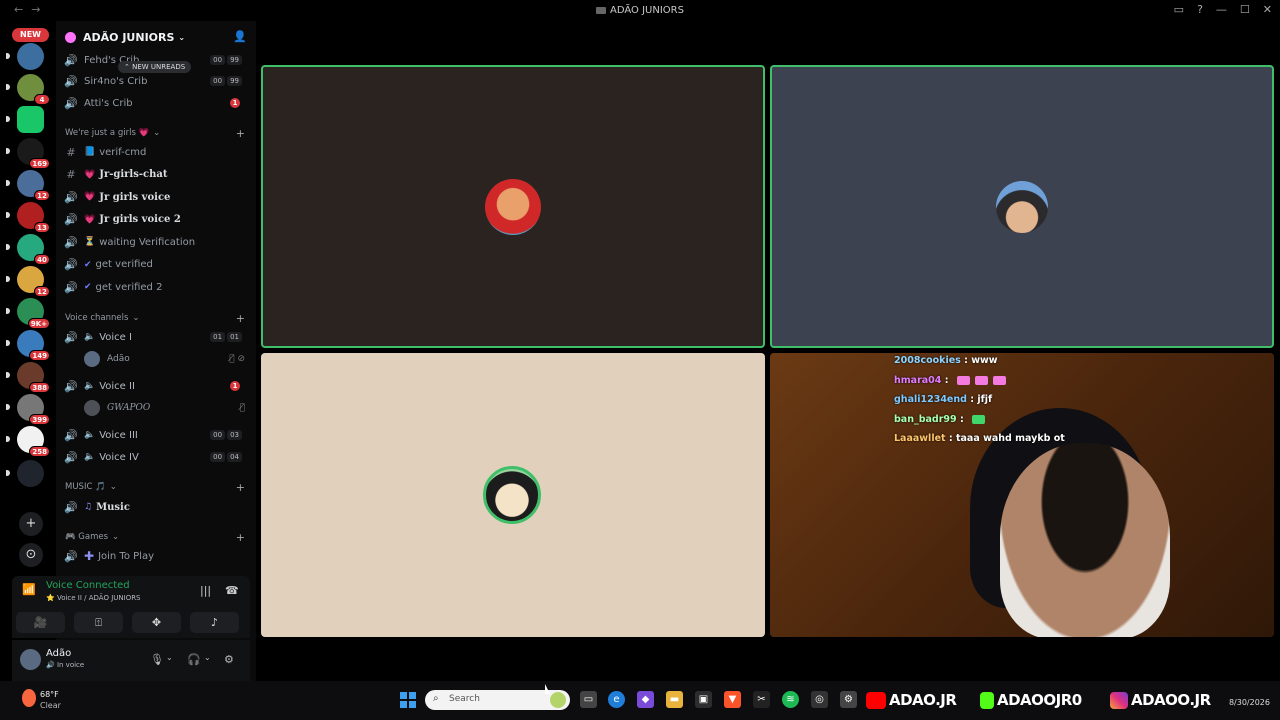 The height and width of the screenshot is (720, 1280). What do you see at coordinates (1179, 9) in the screenshot?
I see `inbox-icon: ▭` at bounding box center [1179, 9].